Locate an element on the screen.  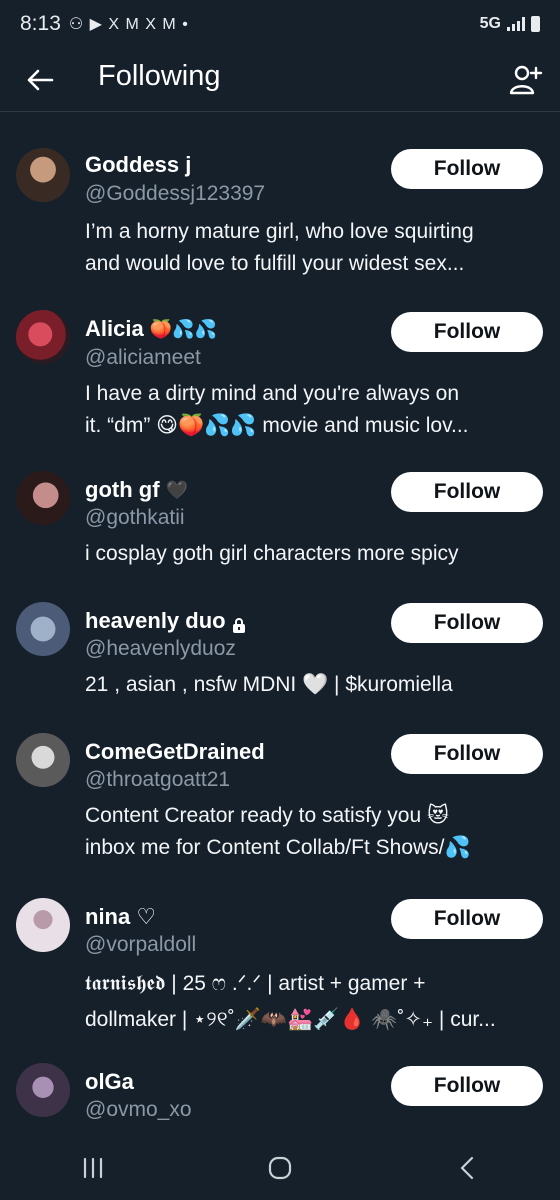
handle: @aliciameet is located at coordinates (143, 358).